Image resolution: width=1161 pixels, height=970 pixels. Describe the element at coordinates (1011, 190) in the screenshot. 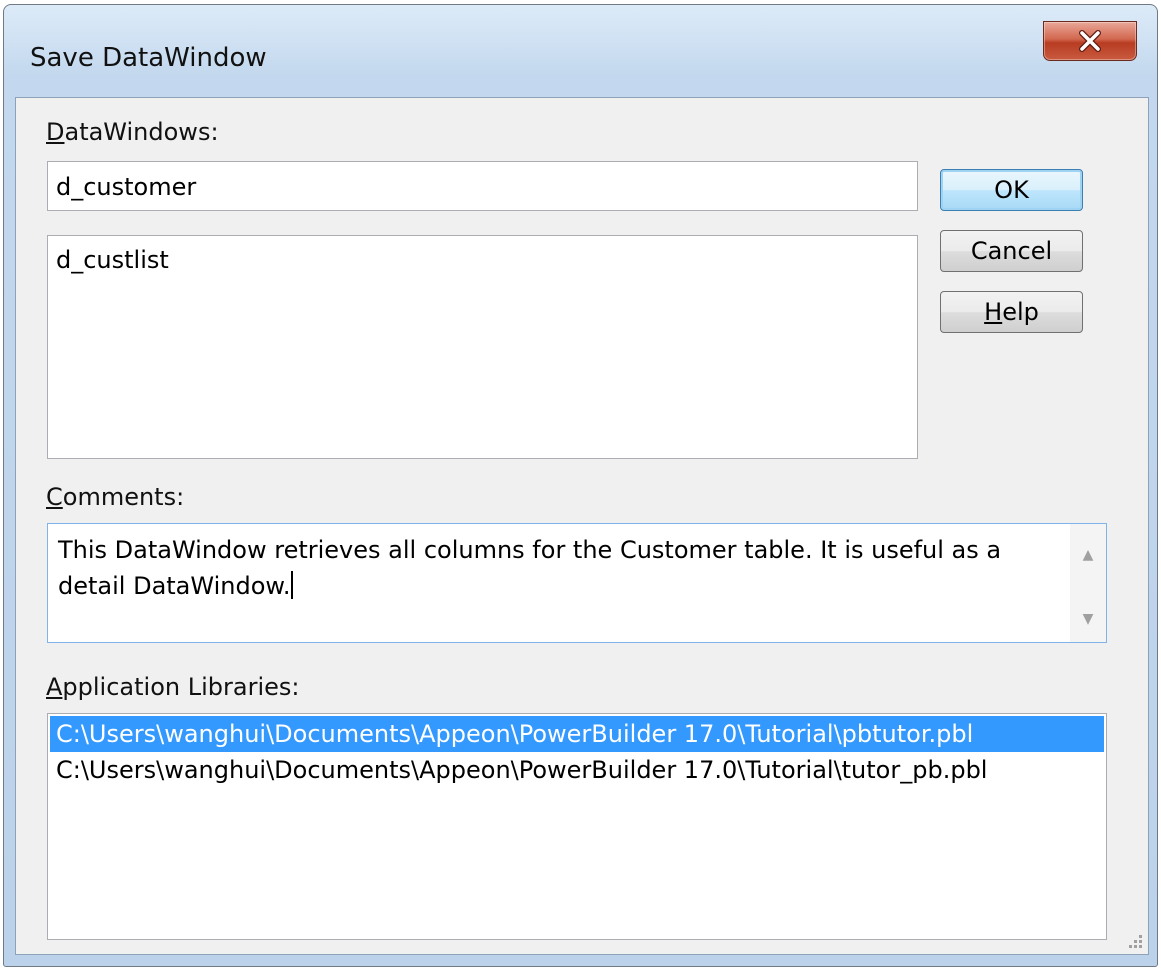

I see `ok-button: OK` at that location.